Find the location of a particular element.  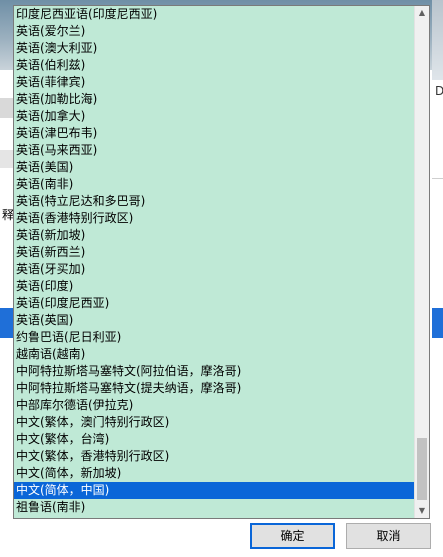

background-photo-edge is located at coordinates (437, 40).